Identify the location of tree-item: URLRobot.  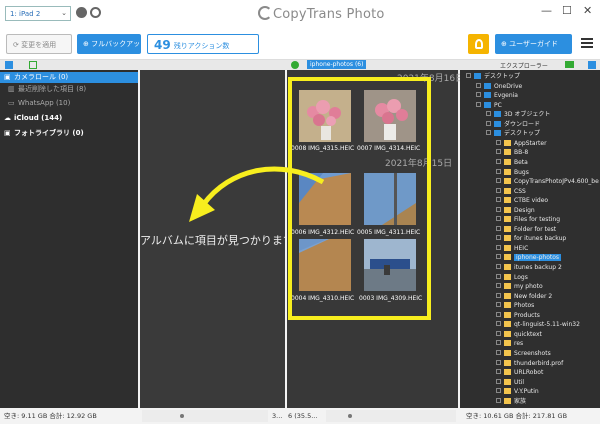
(519, 372).